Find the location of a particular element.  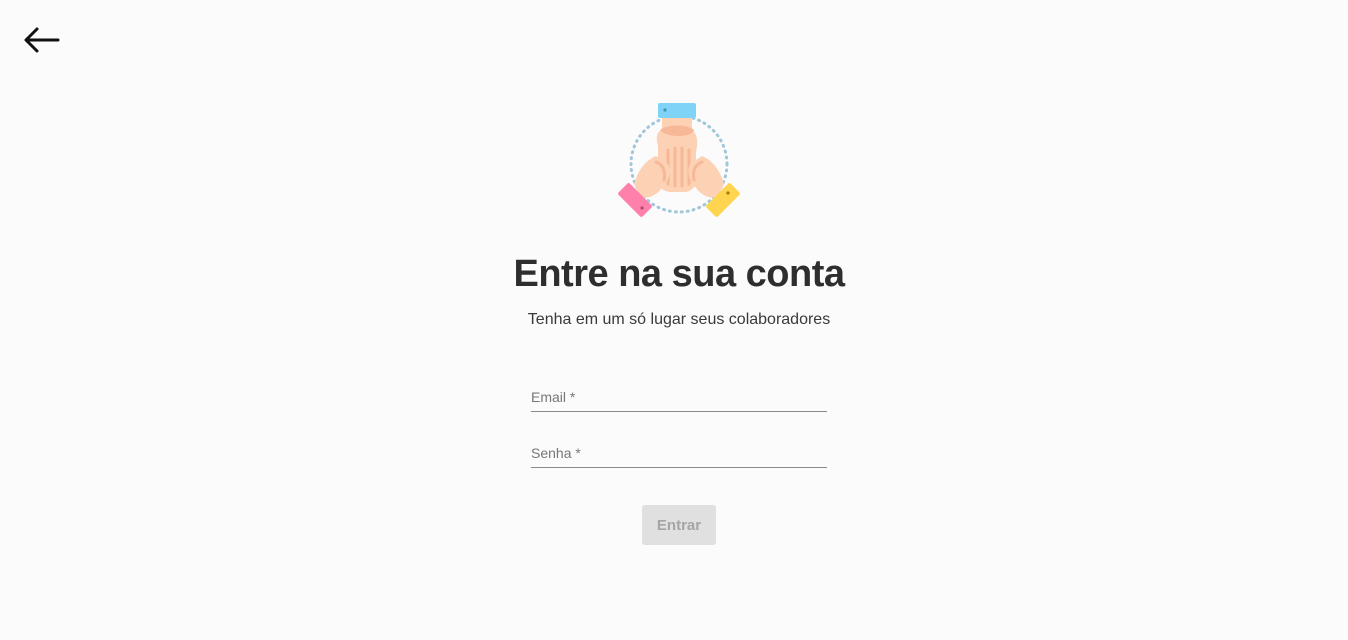

email-input is located at coordinates (681, 399).